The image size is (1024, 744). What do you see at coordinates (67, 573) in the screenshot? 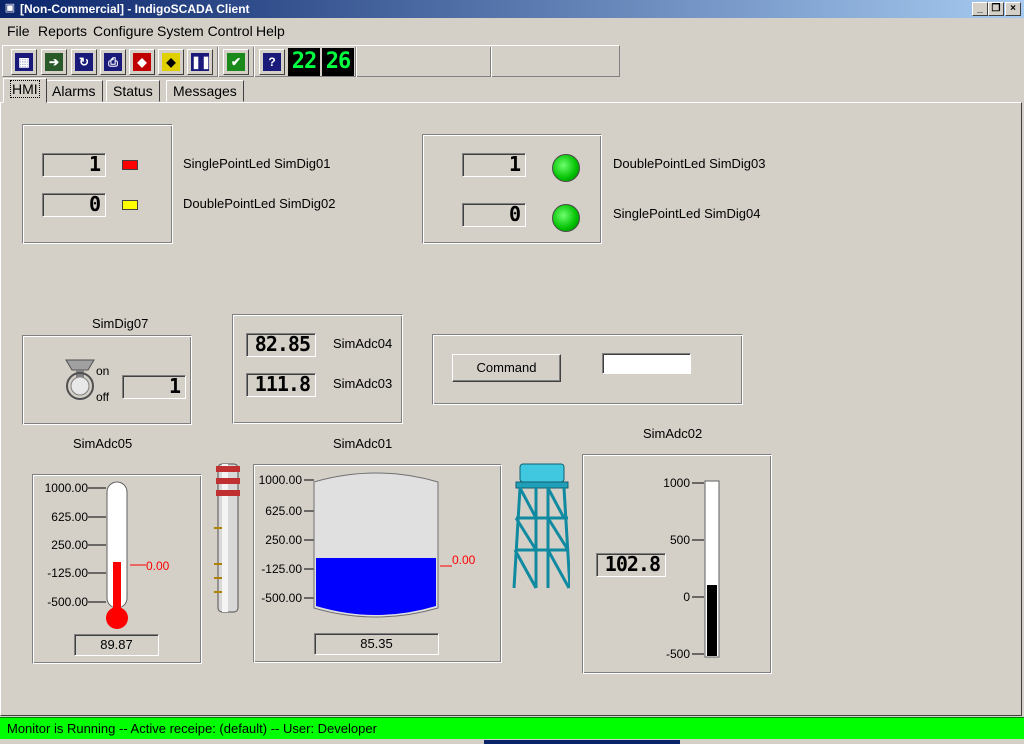
I see `thermo-tick: -125.00` at bounding box center [67, 573].